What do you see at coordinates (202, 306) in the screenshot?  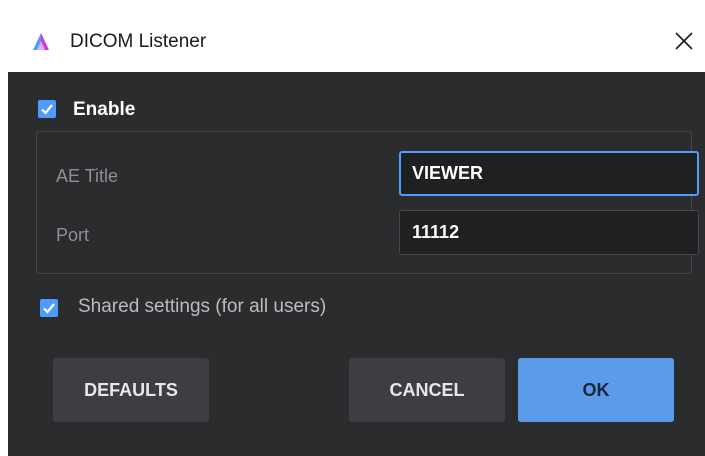 I see `shared-settings-label: Shared settings (for all users)` at bounding box center [202, 306].